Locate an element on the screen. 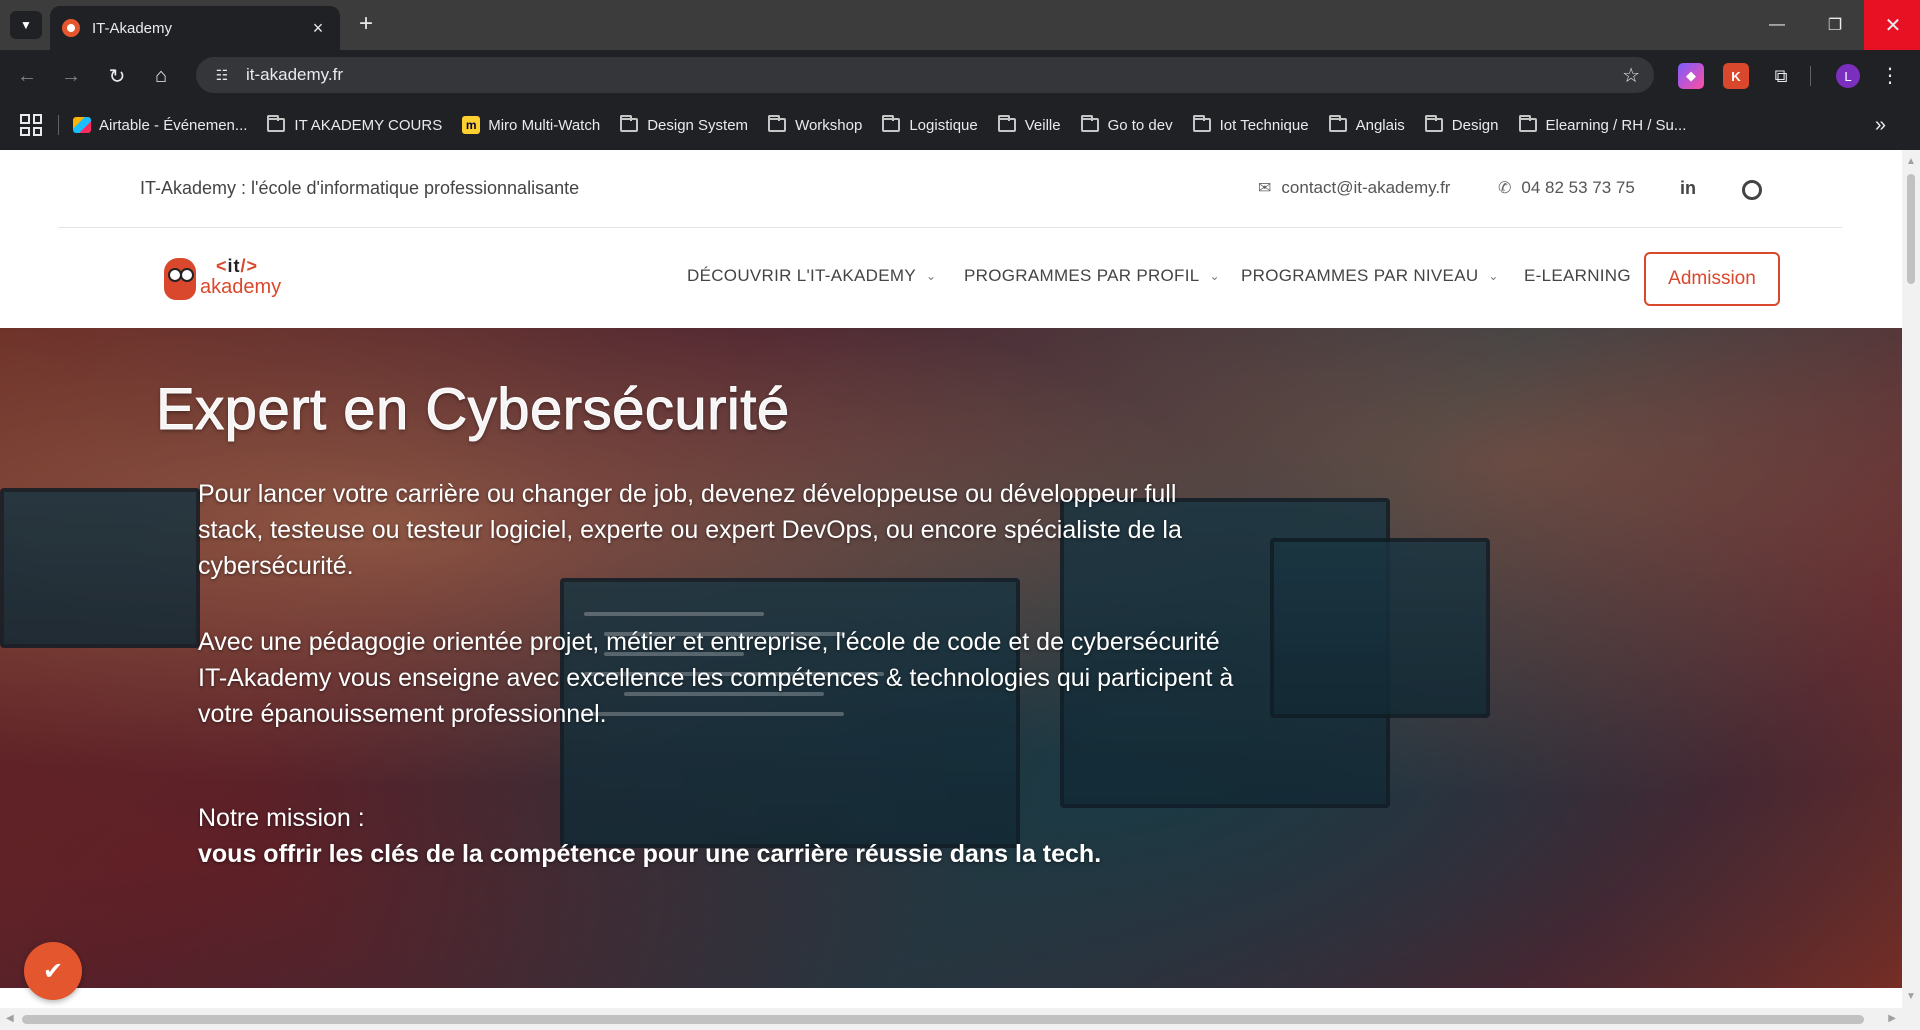 This screenshot has width=1920, height=1030. bookmark-folder: Design is located at coordinates (1461, 124).